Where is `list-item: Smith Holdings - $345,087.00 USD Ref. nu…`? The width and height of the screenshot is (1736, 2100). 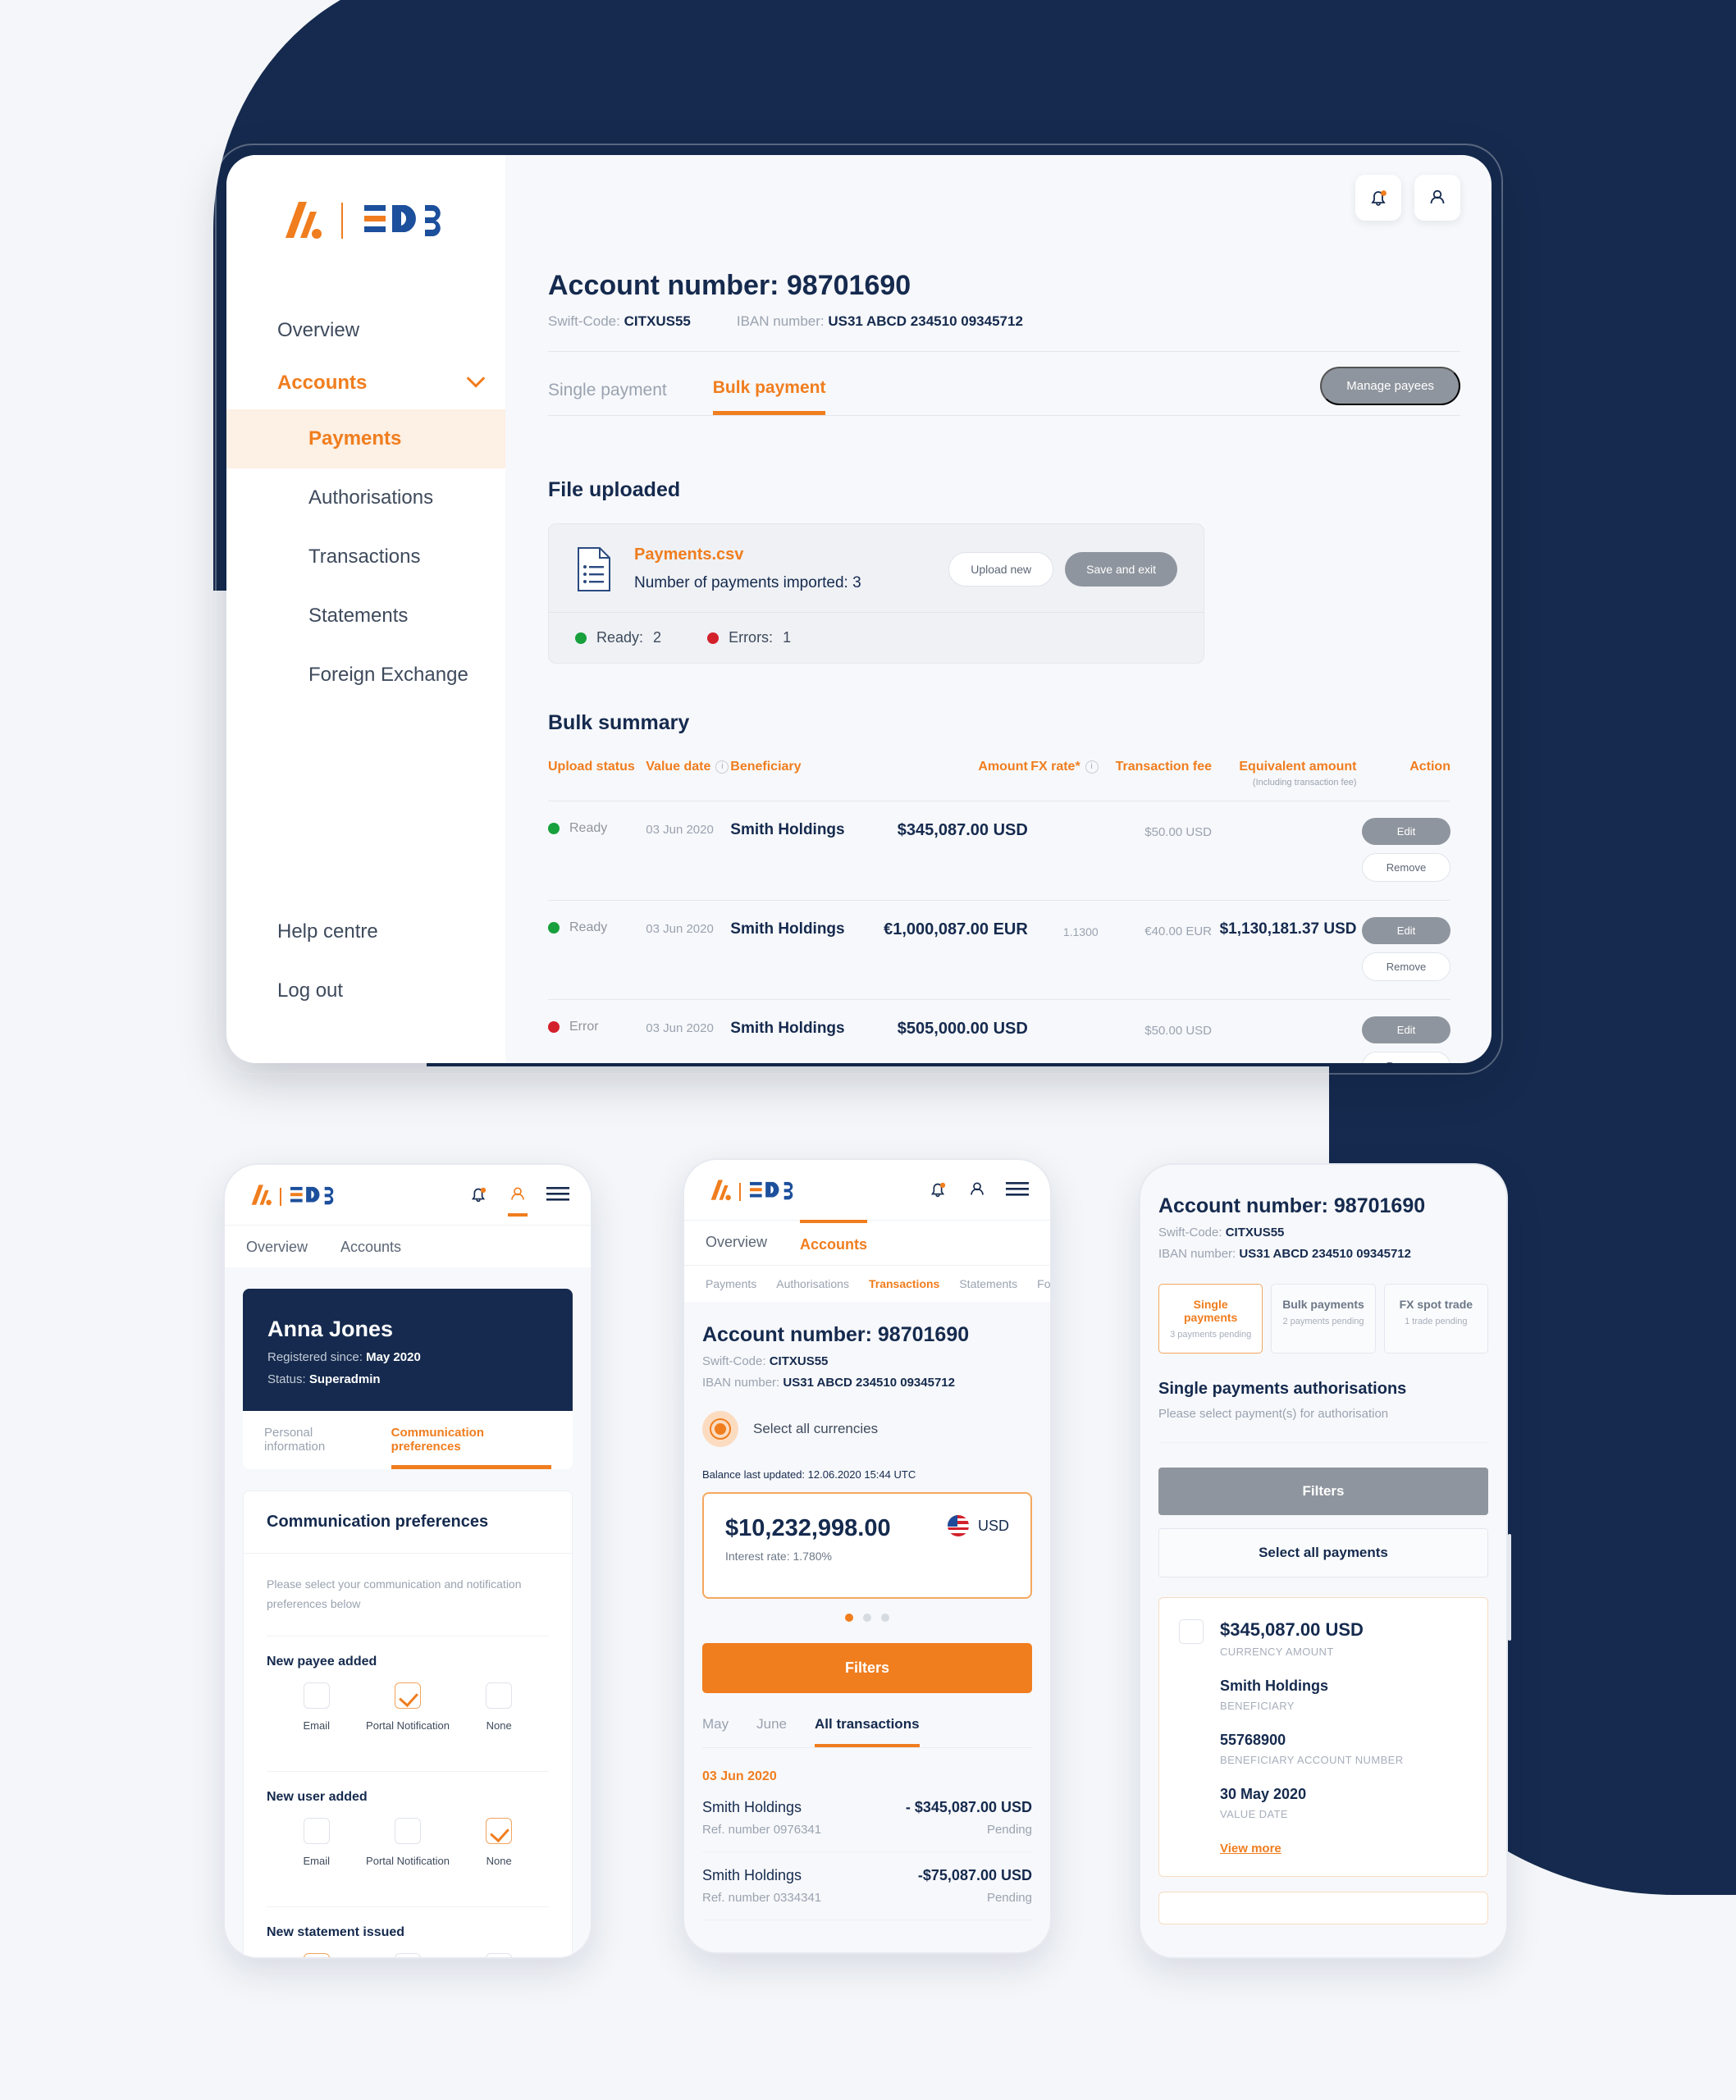 list-item: Smith Holdings - $345,087.00 USD Ref. nu… is located at coordinates (867, 1818).